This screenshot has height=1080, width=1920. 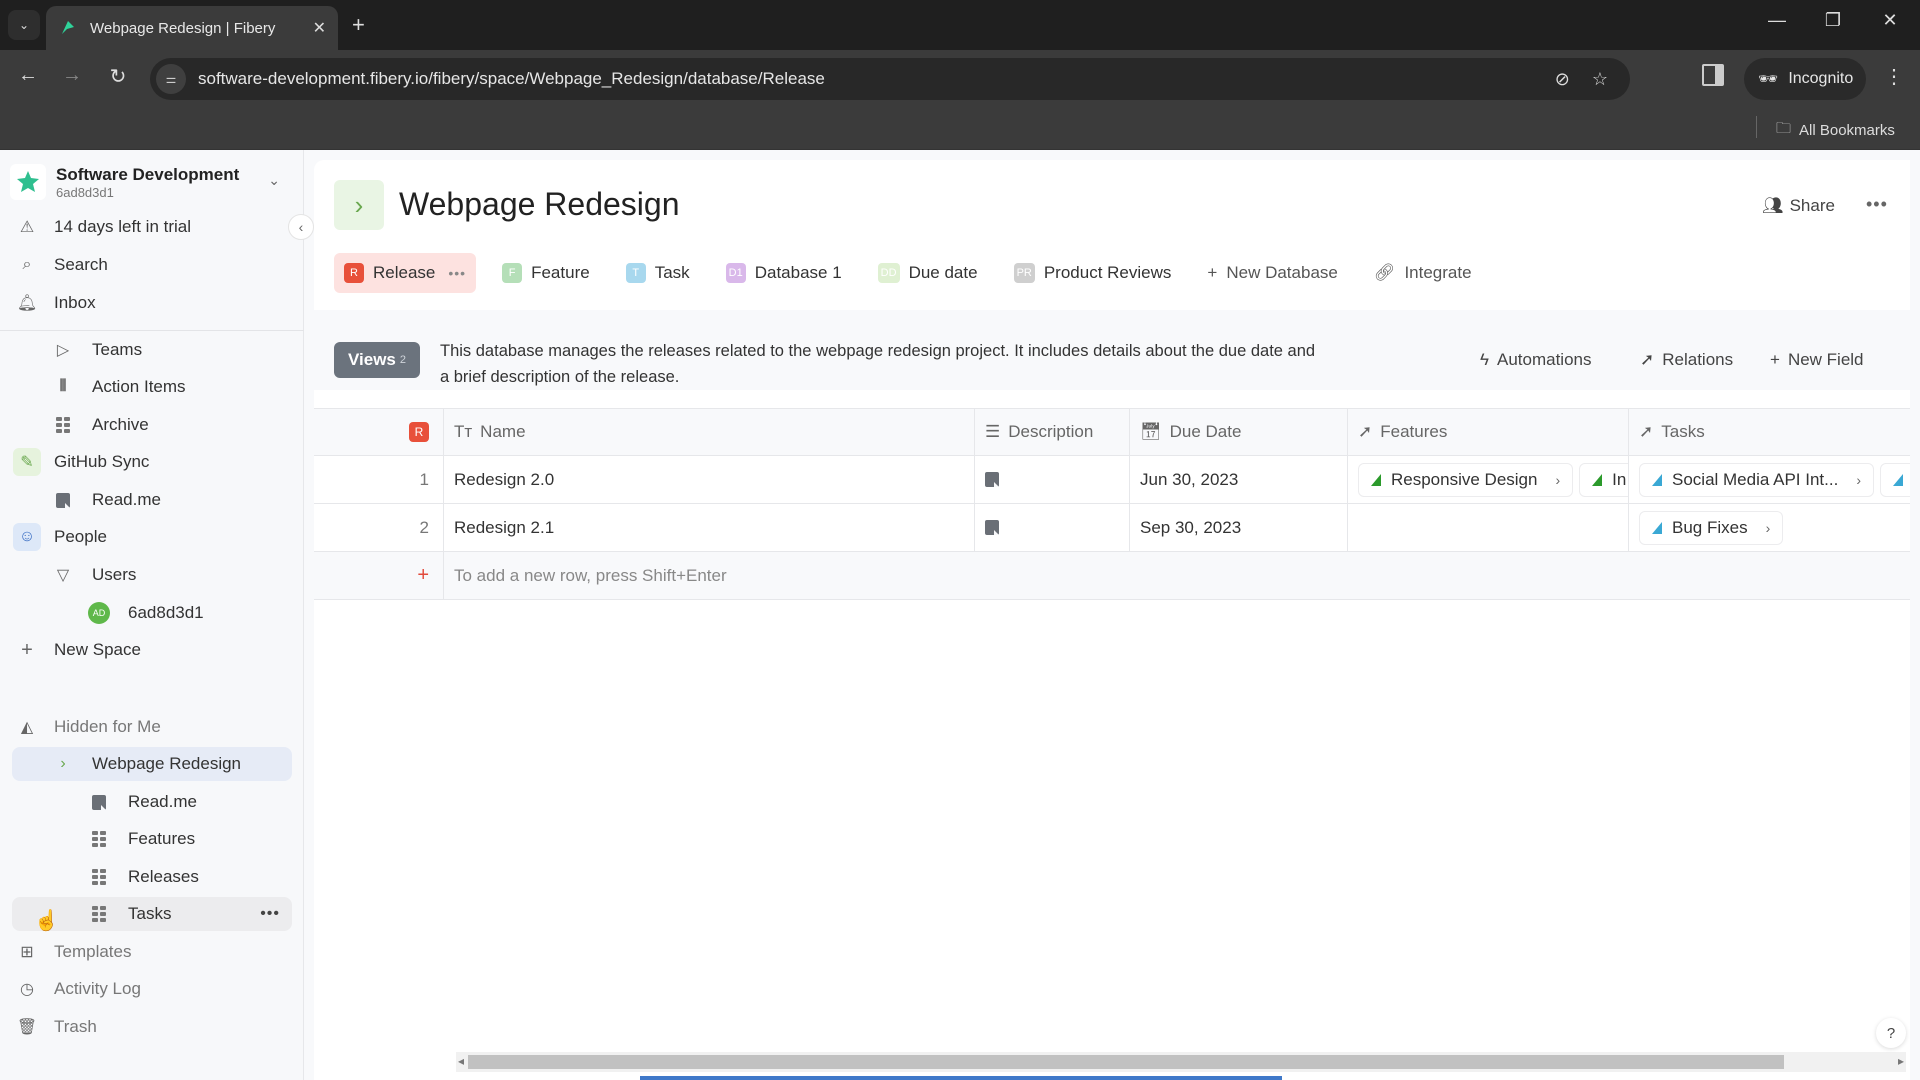 I want to click on sidebar-item-people: ☺ People, so click(x=152, y=537).